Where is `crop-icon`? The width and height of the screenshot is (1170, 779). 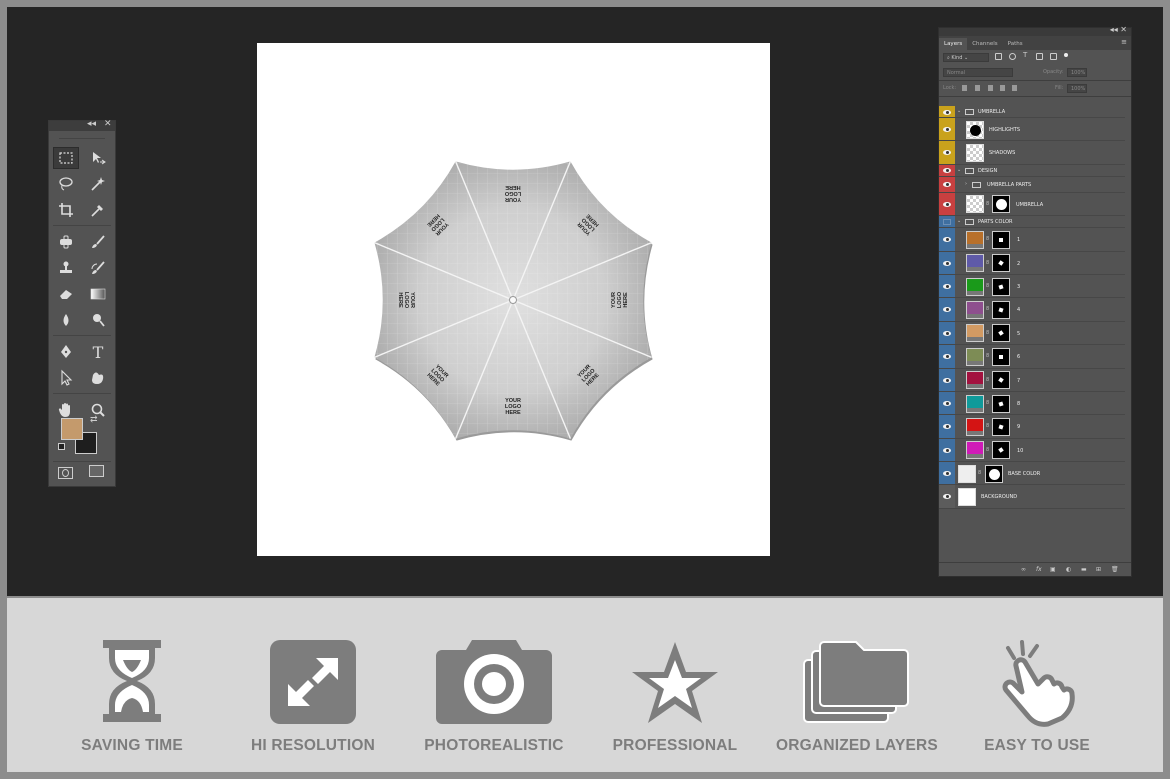 crop-icon is located at coordinates (66, 210).